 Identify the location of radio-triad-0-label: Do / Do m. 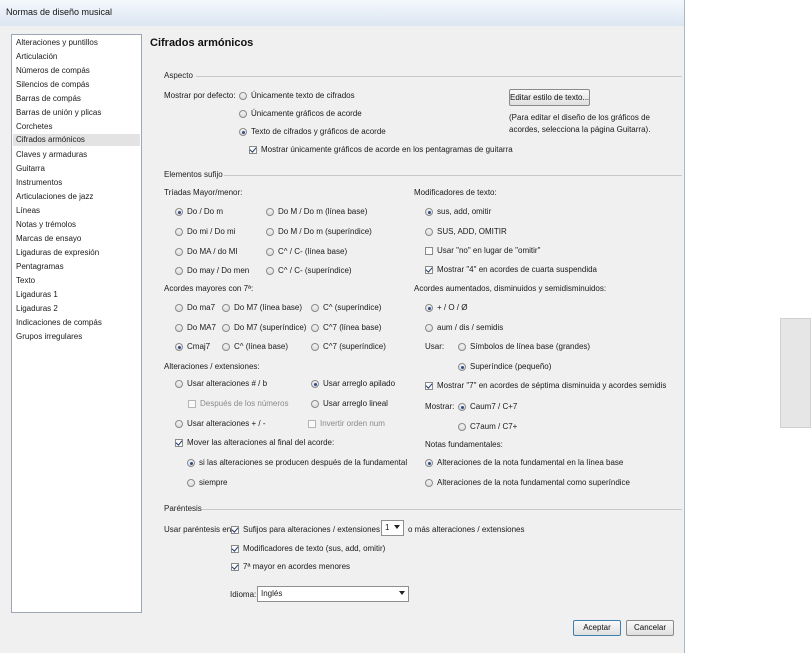
(205, 211).